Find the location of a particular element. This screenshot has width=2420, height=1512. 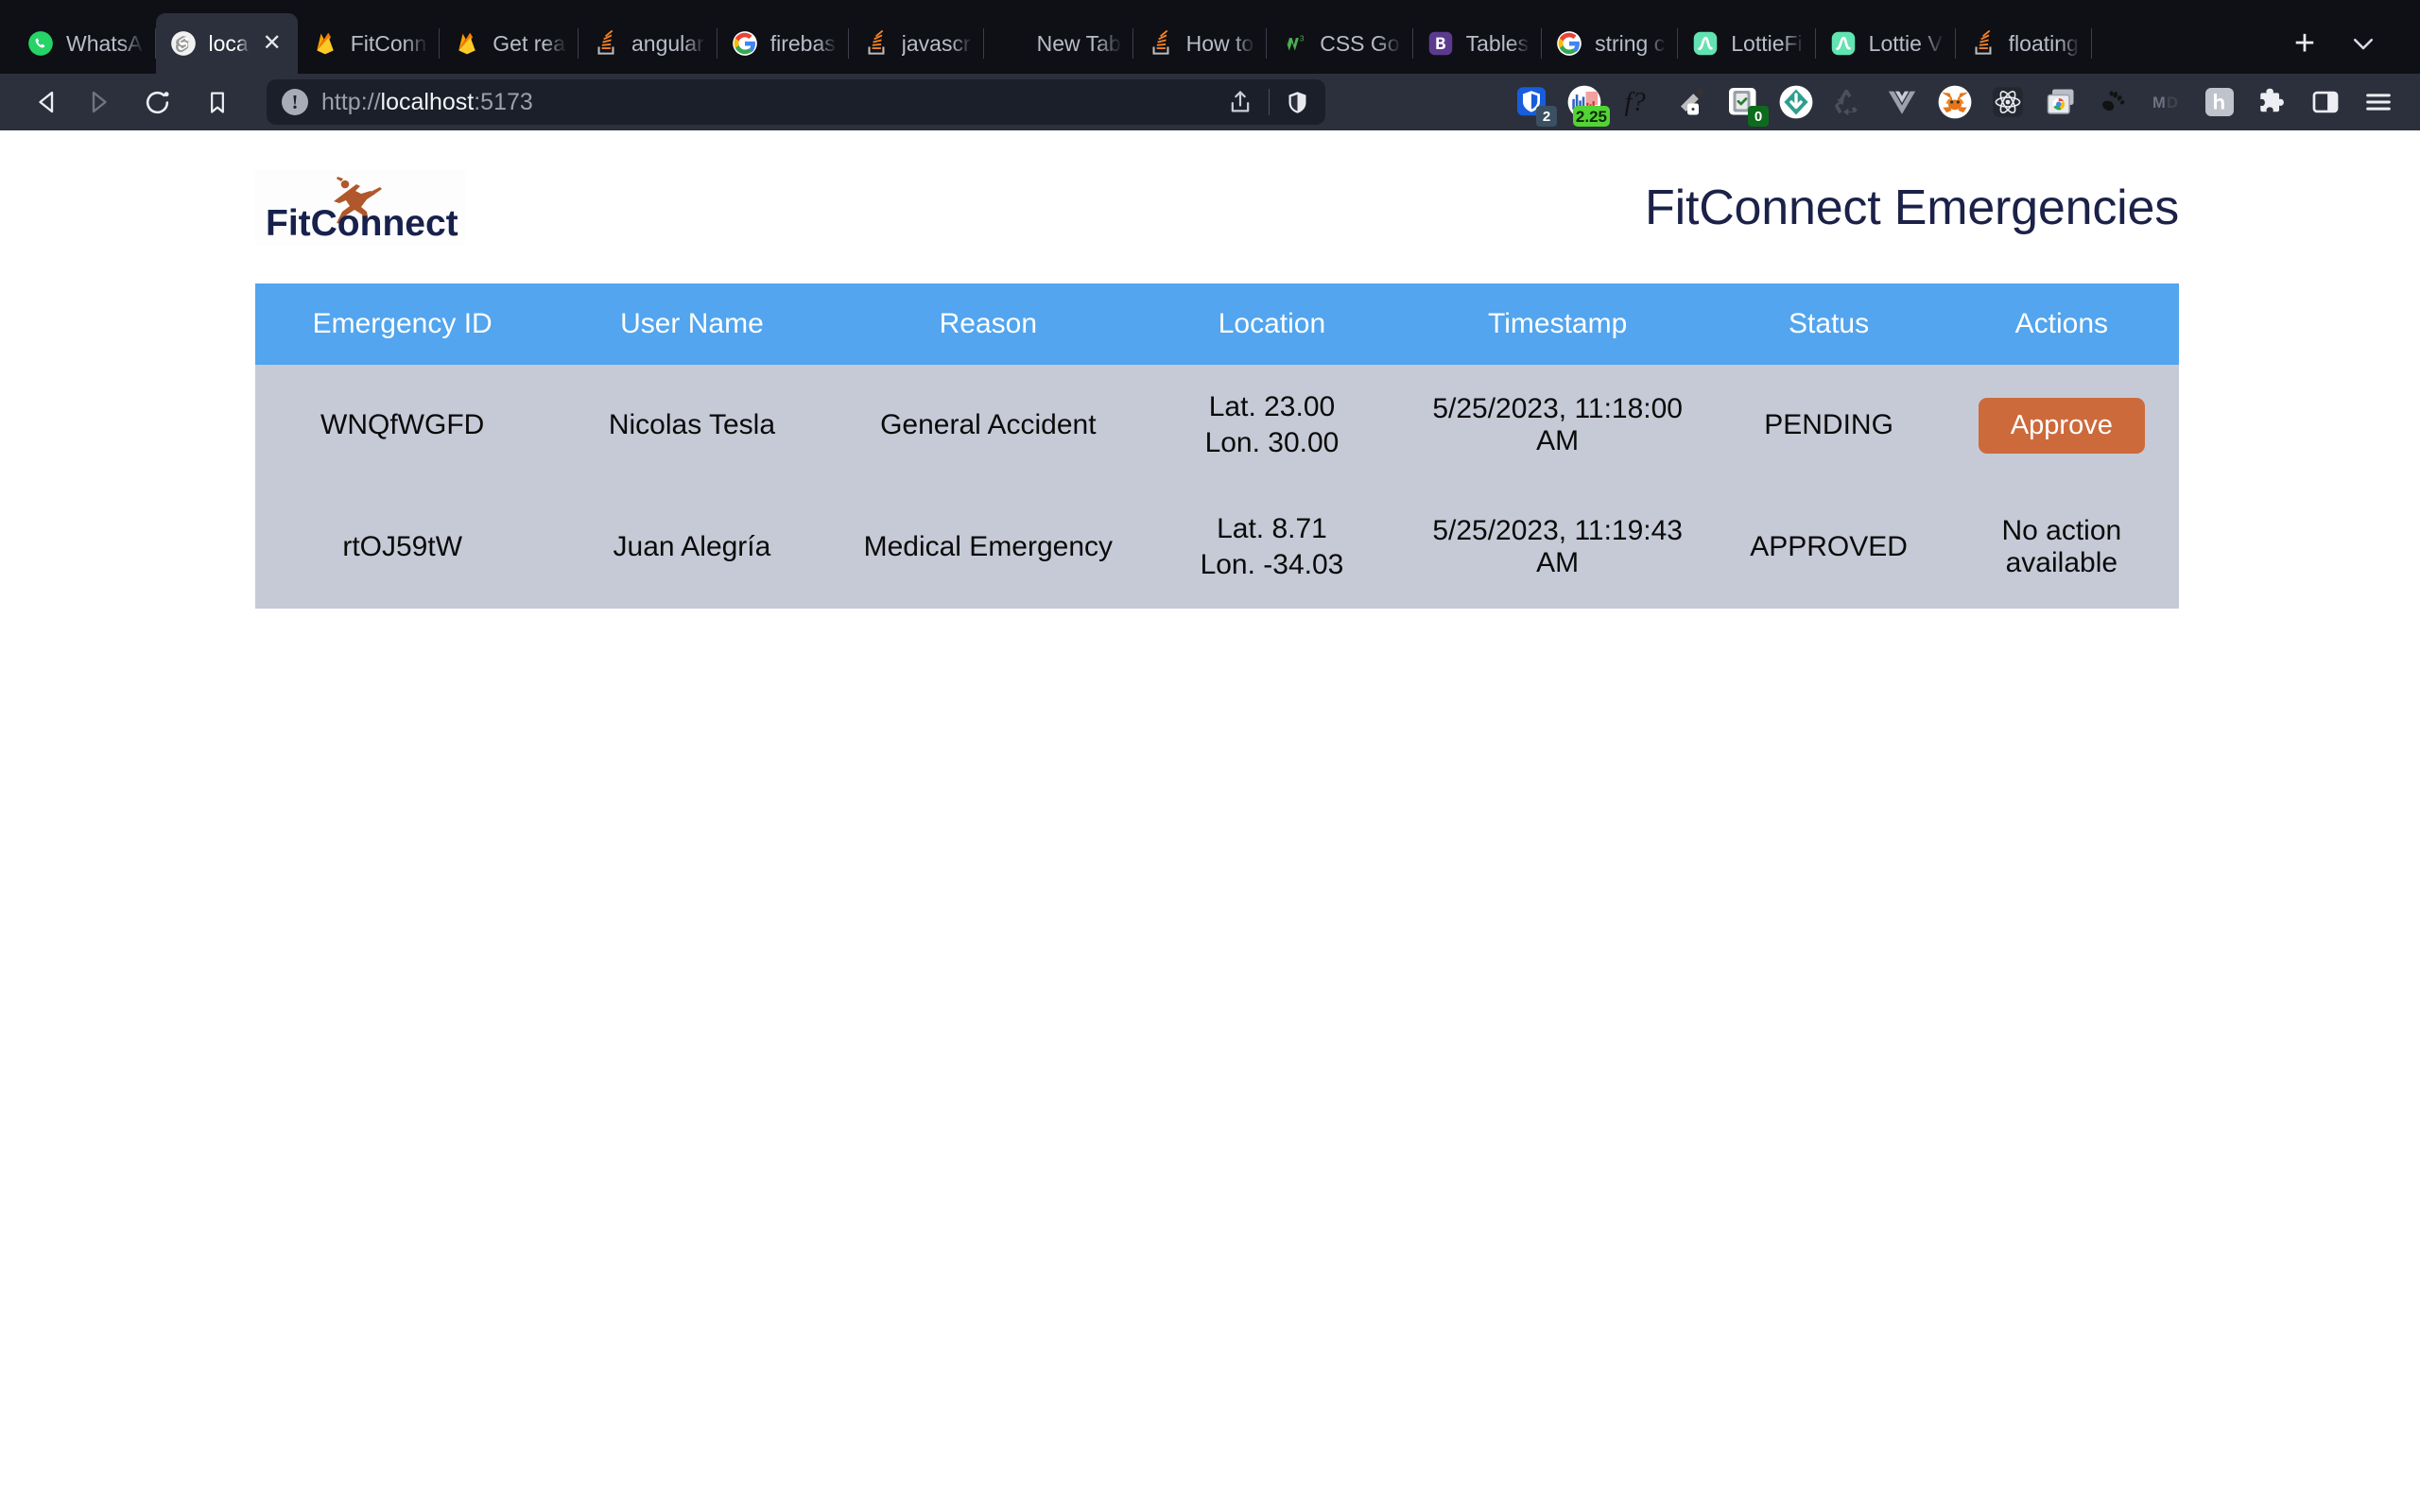

table-column-header: Status is located at coordinates (1829, 324).